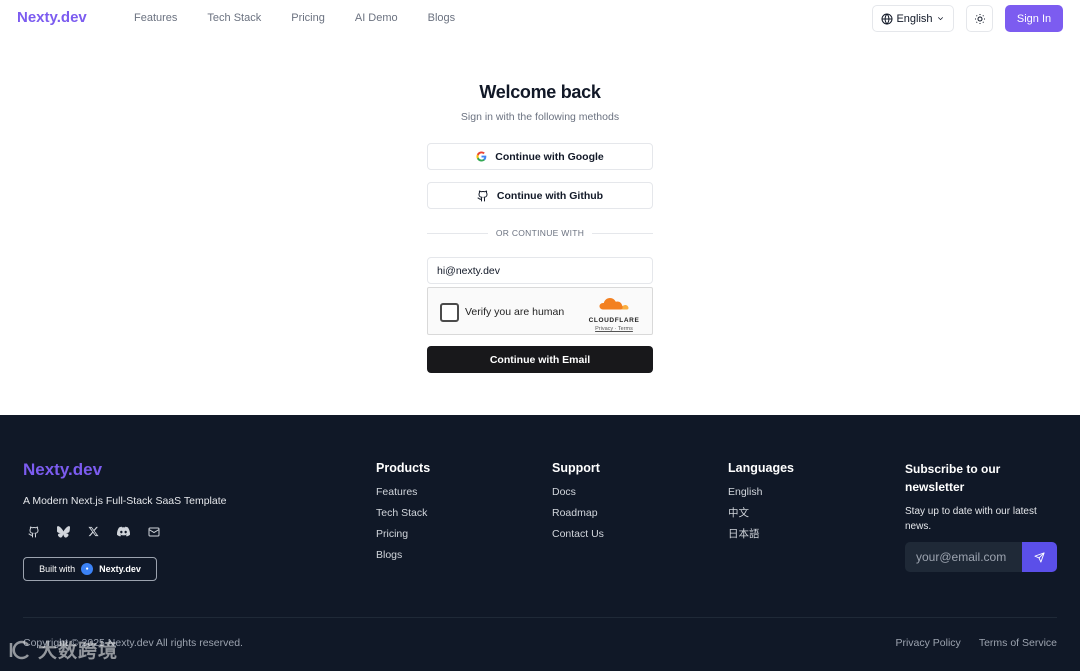  Describe the element at coordinates (52, 17) in the screenshot. I see `site-logo: Nexty.dev` at that location.